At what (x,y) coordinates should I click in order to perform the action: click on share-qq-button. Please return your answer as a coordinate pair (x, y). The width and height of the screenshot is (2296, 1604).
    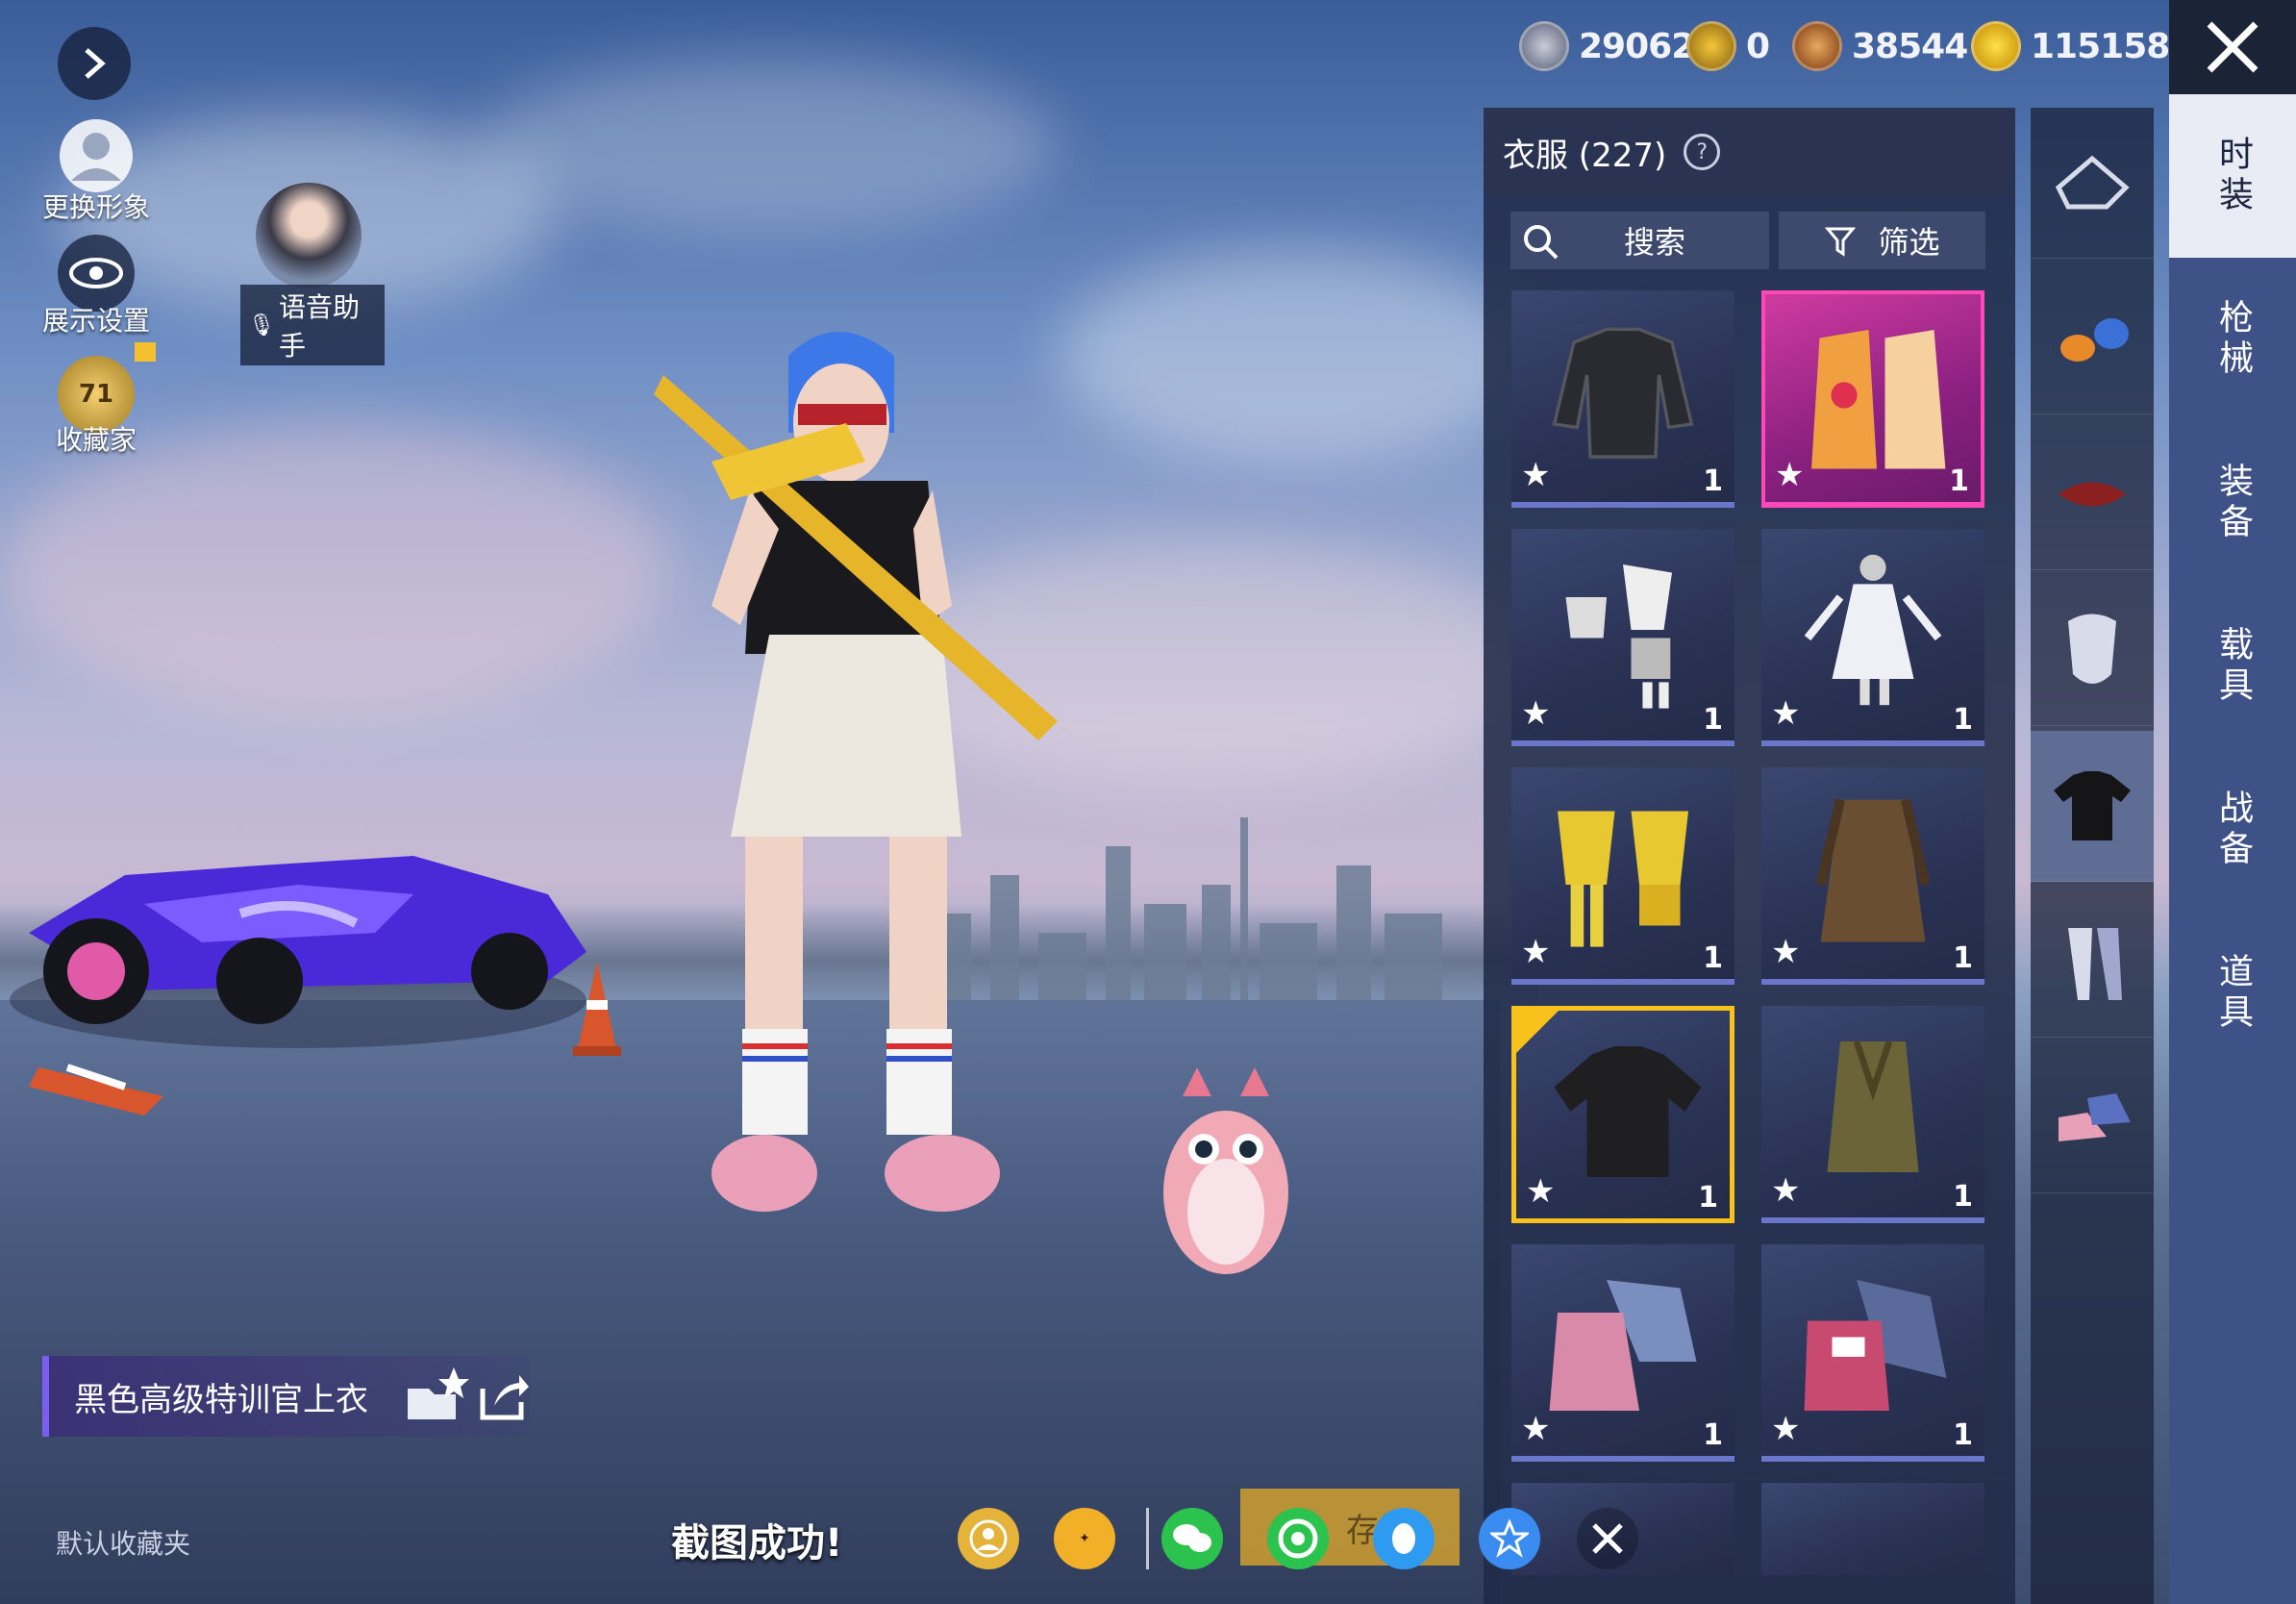
    Looking at the image, I should click on (1404, 1538).